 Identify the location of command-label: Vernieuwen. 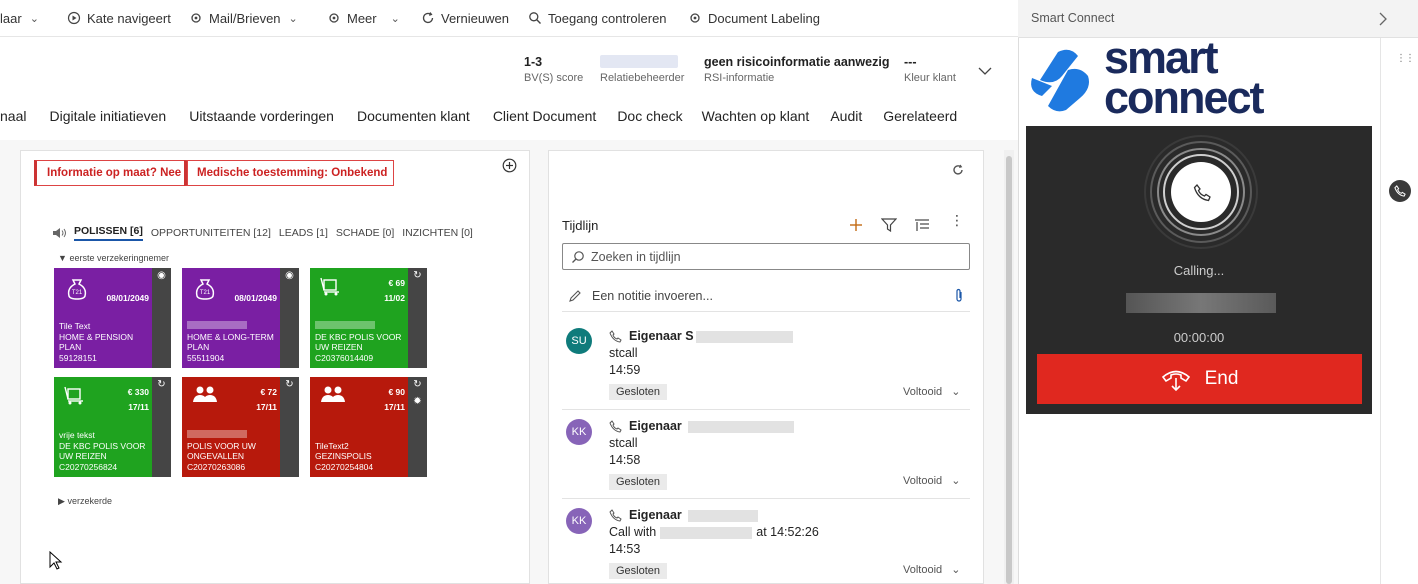
(475, 18).